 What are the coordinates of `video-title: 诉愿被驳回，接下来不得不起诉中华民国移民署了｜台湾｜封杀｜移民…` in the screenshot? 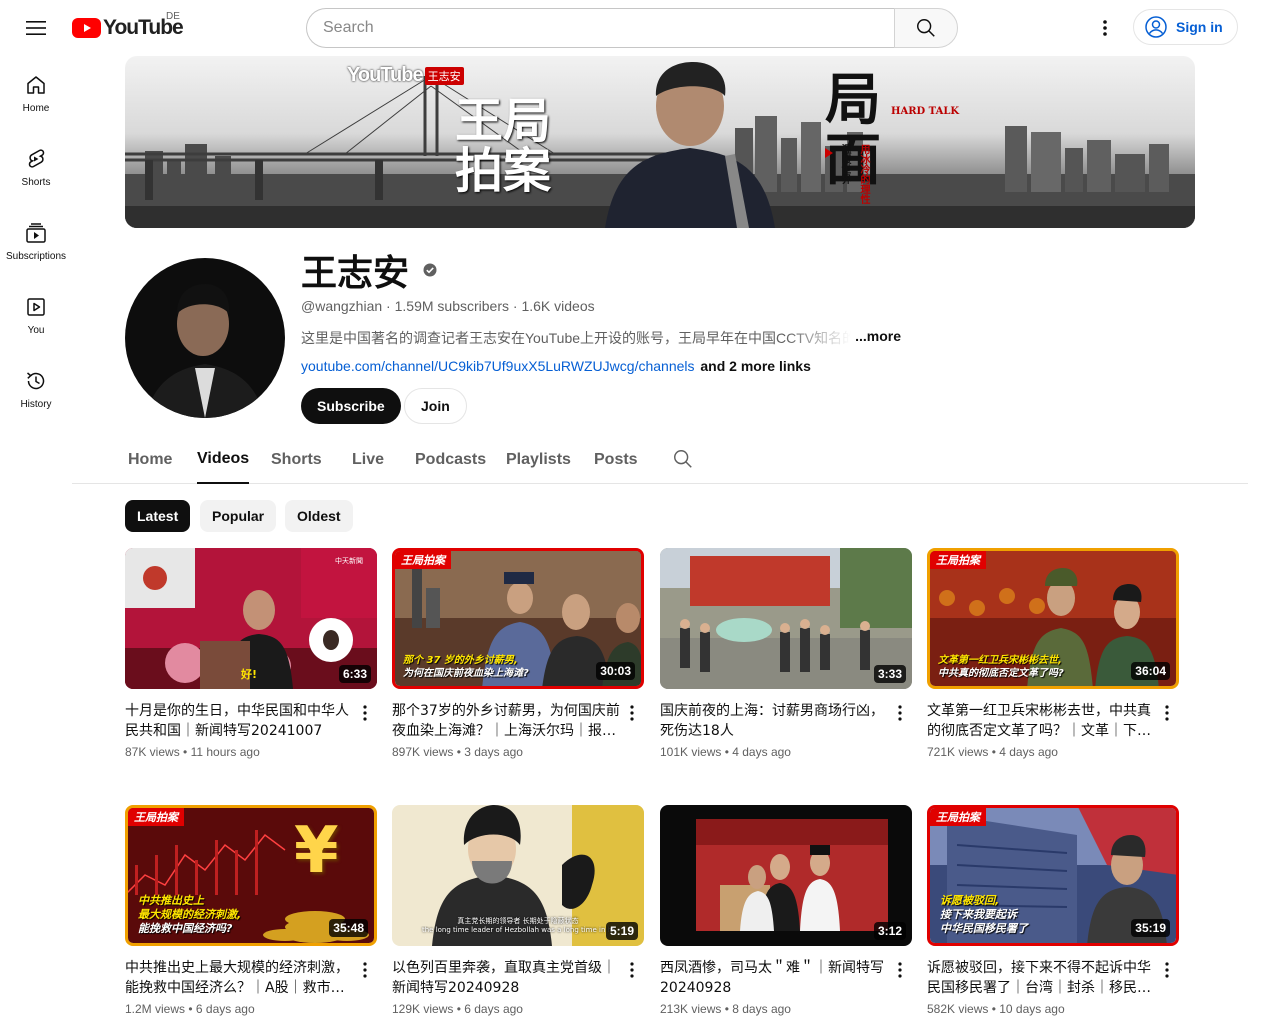 It's located at (1041, 978).